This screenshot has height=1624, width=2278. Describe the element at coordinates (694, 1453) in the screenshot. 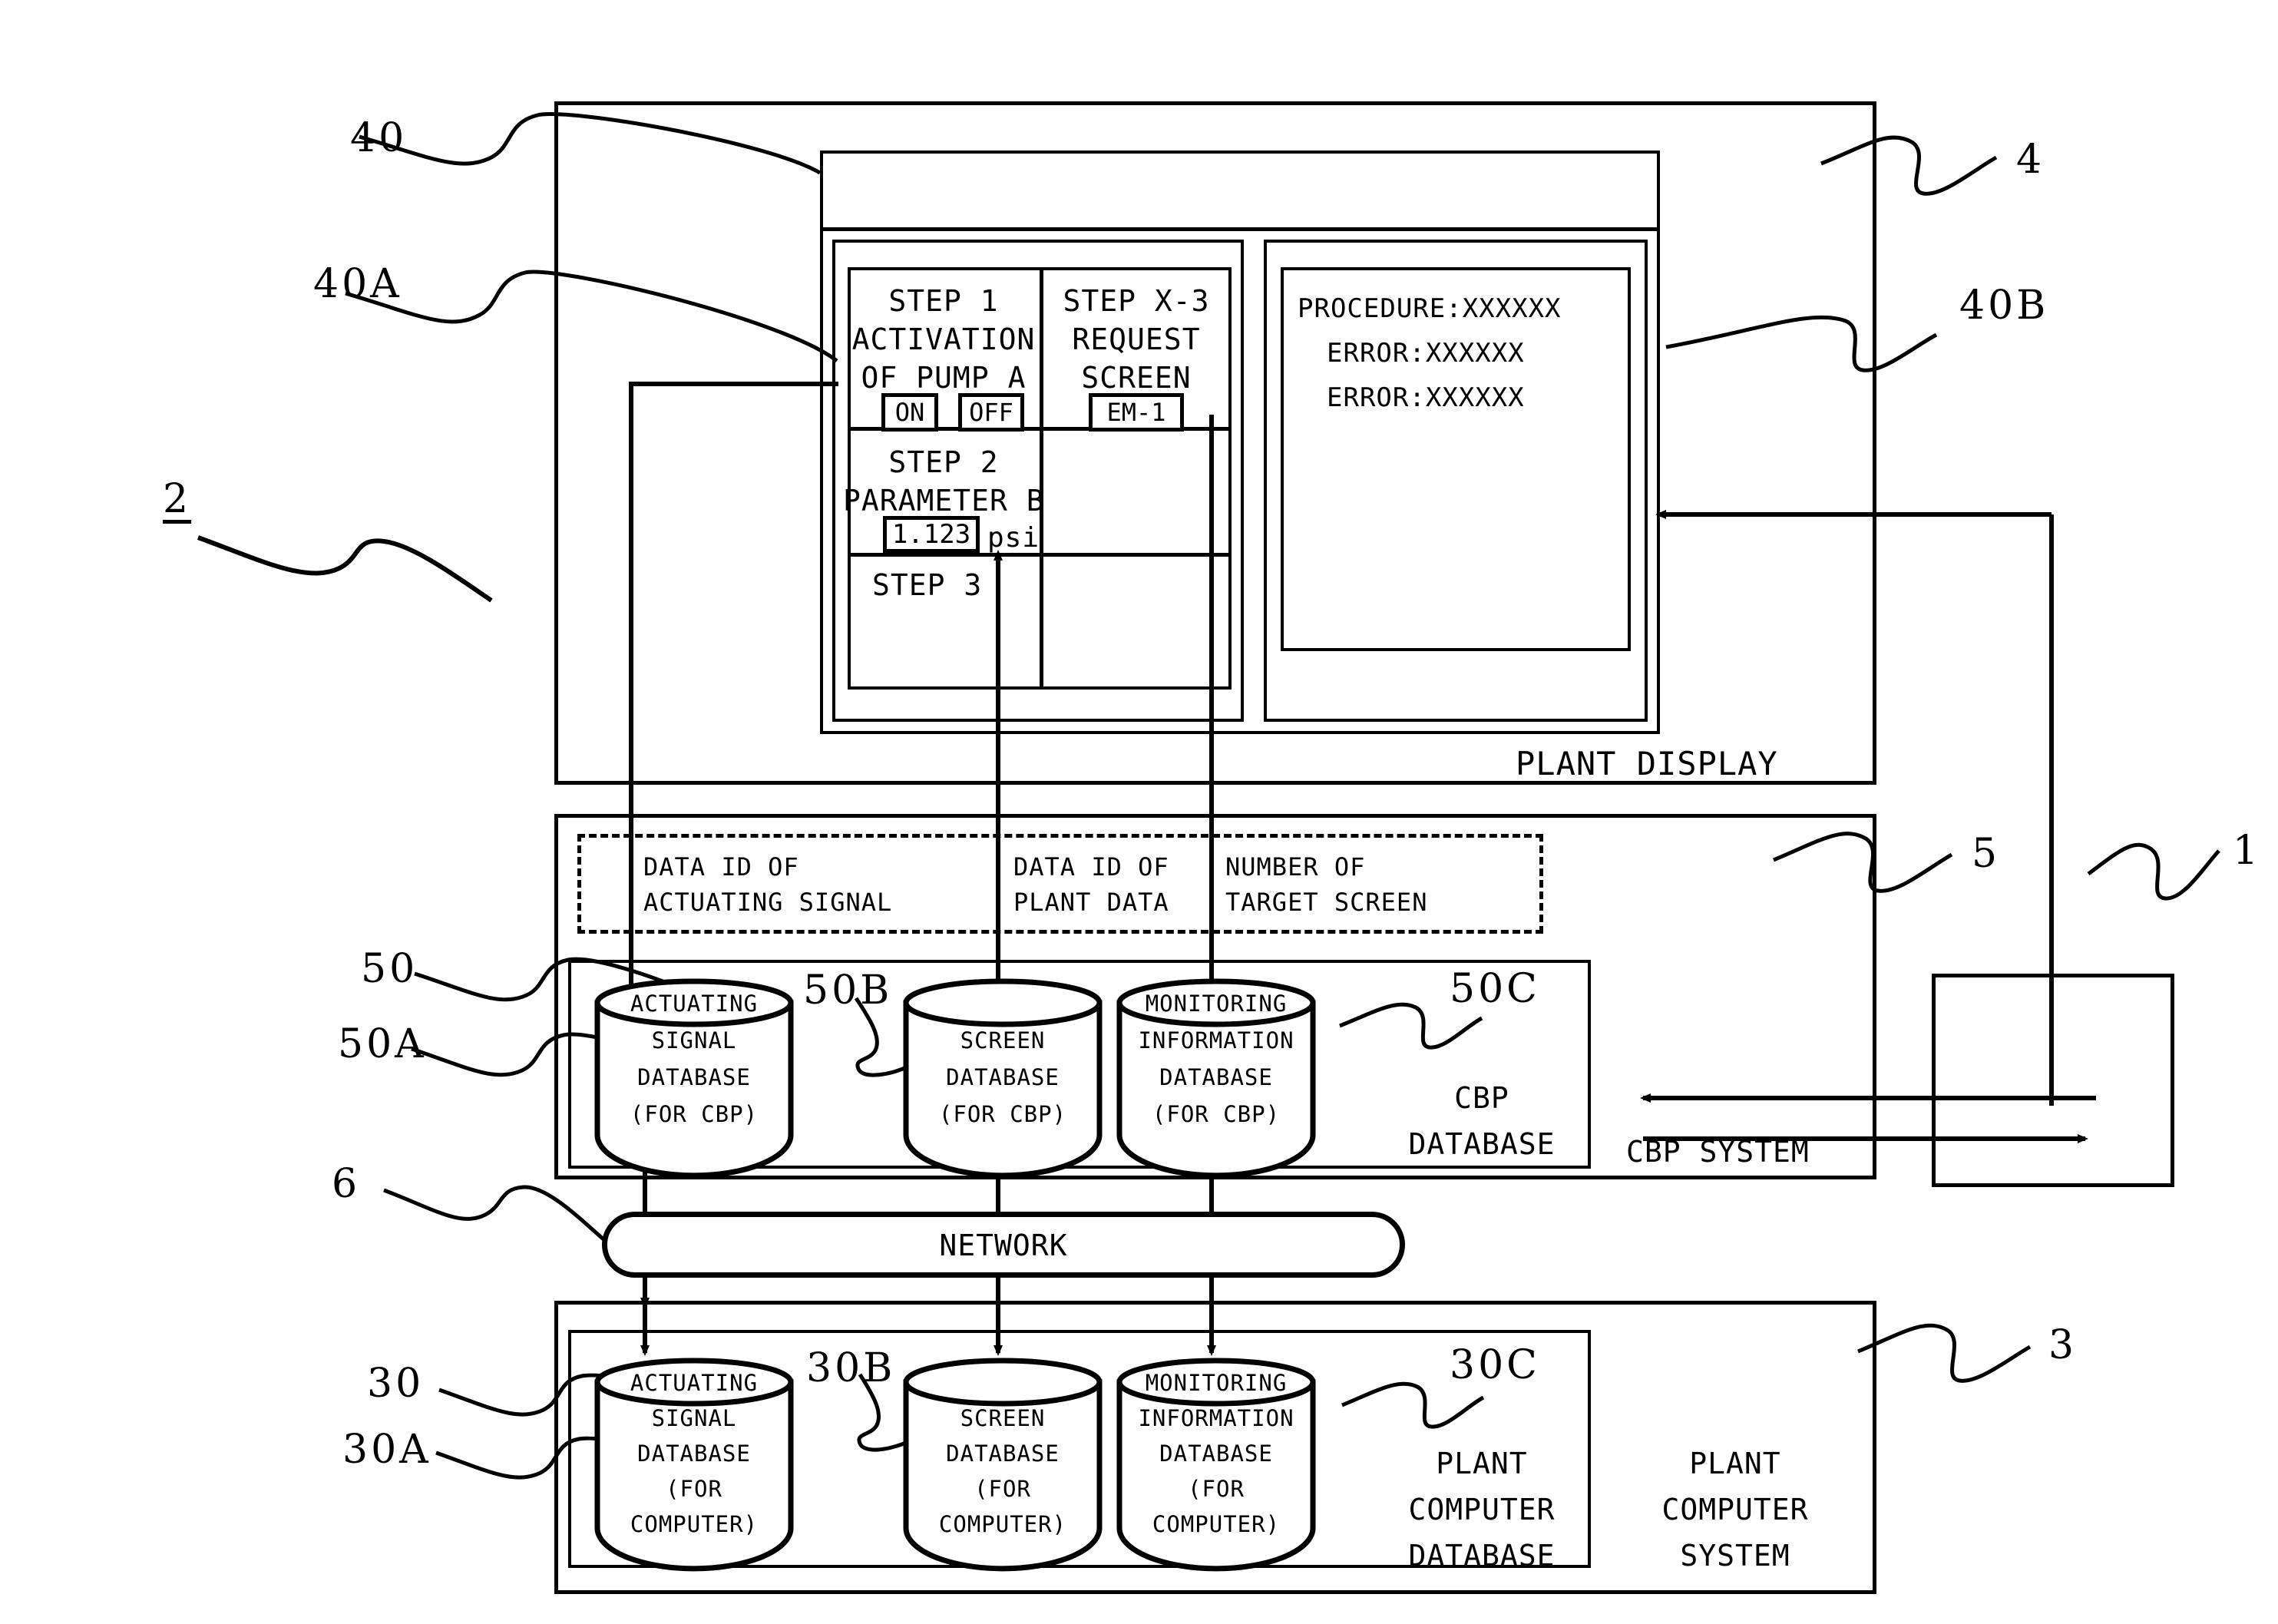

I see `plant-db-a-line3: DATABASE` at that location.